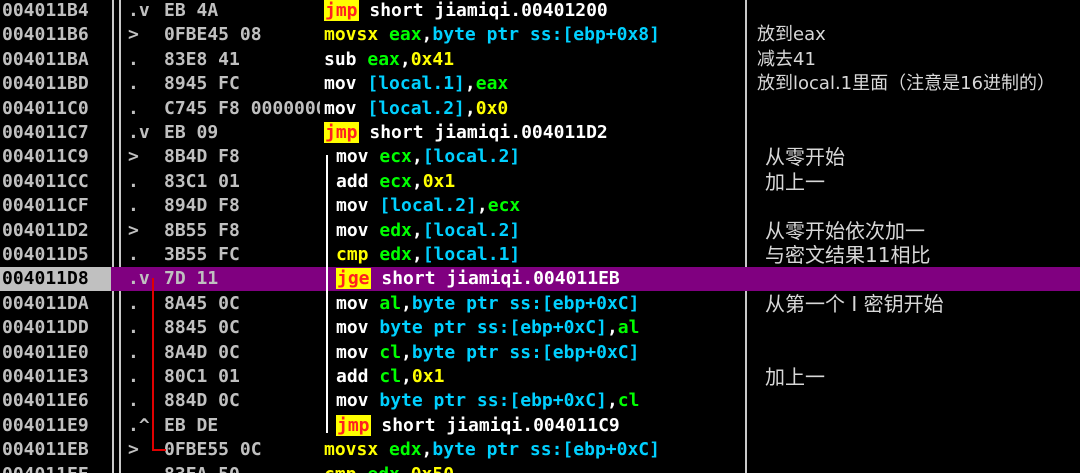 Image resolution: width=1080 pixels, height=473 pixels. What do you see at coordinates (45, 35) in the screenshot?
I see `address-cell: 004011B6` at bounding box center [45, 35].